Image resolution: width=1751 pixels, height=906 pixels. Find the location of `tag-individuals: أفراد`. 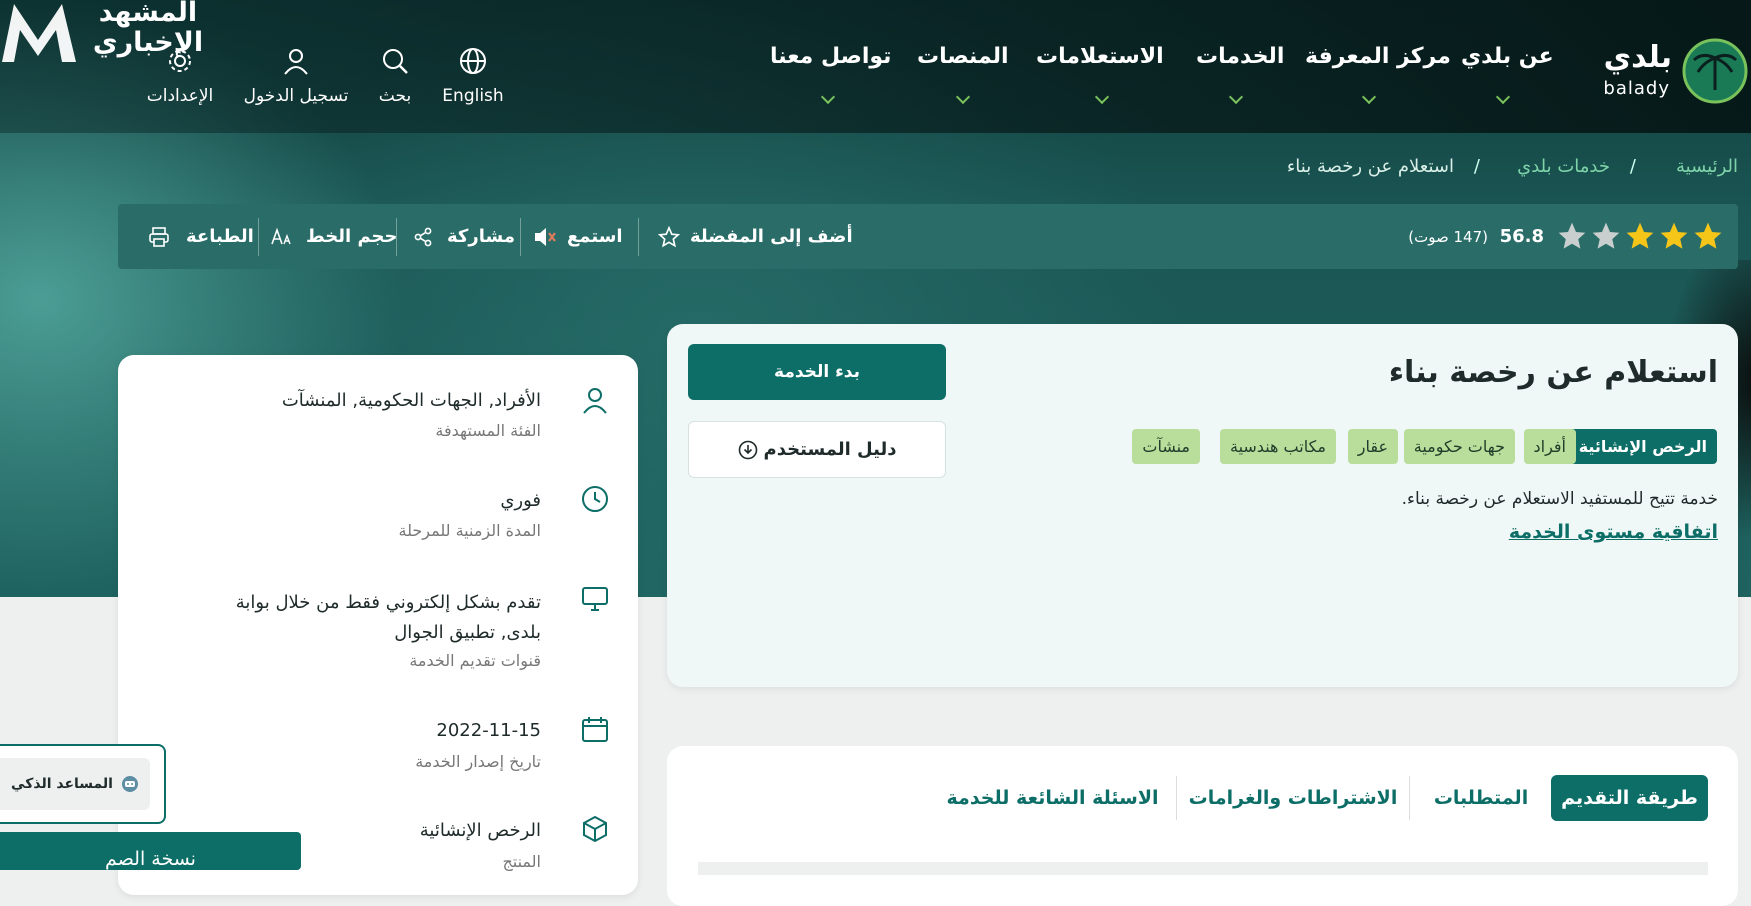

tag-individuals: أفراد is located at coordinates (1549, 446).